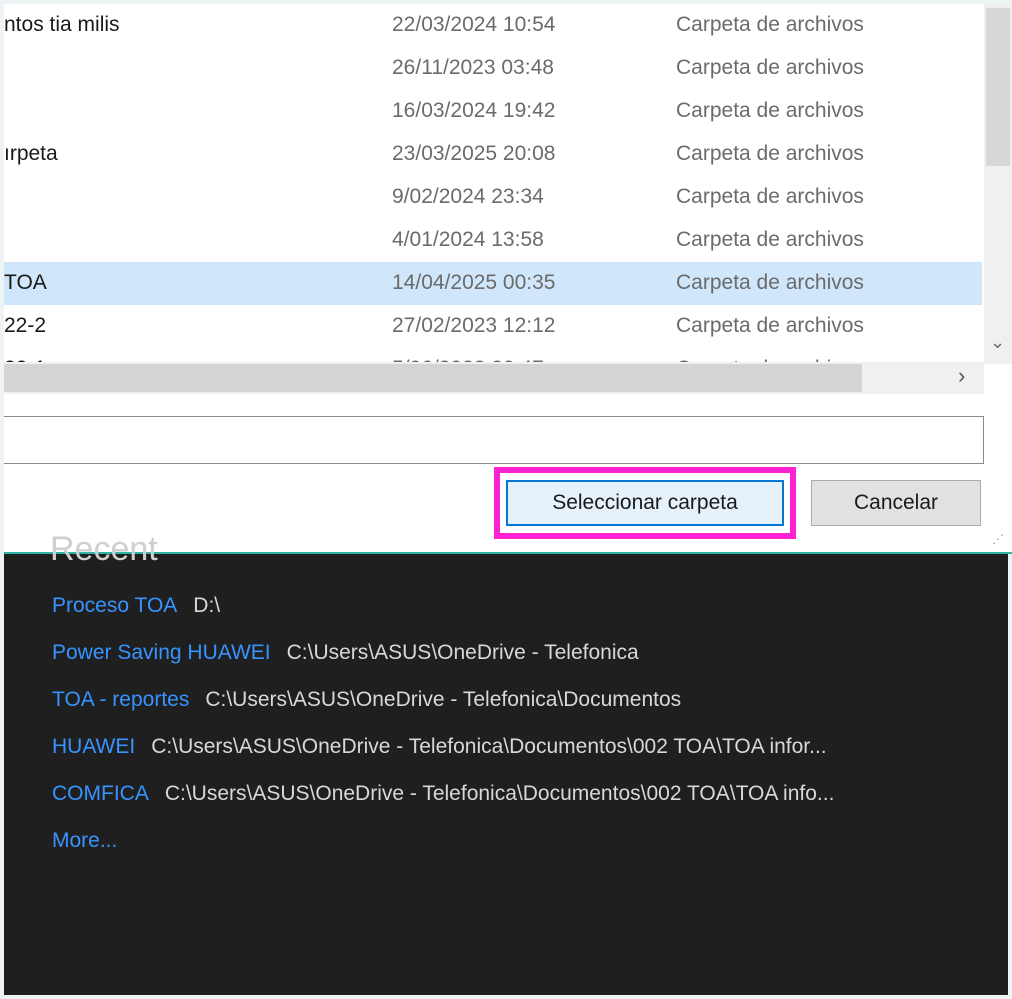  I want to click on file-date: 9/02/2024 23:34, so click(468, 196).